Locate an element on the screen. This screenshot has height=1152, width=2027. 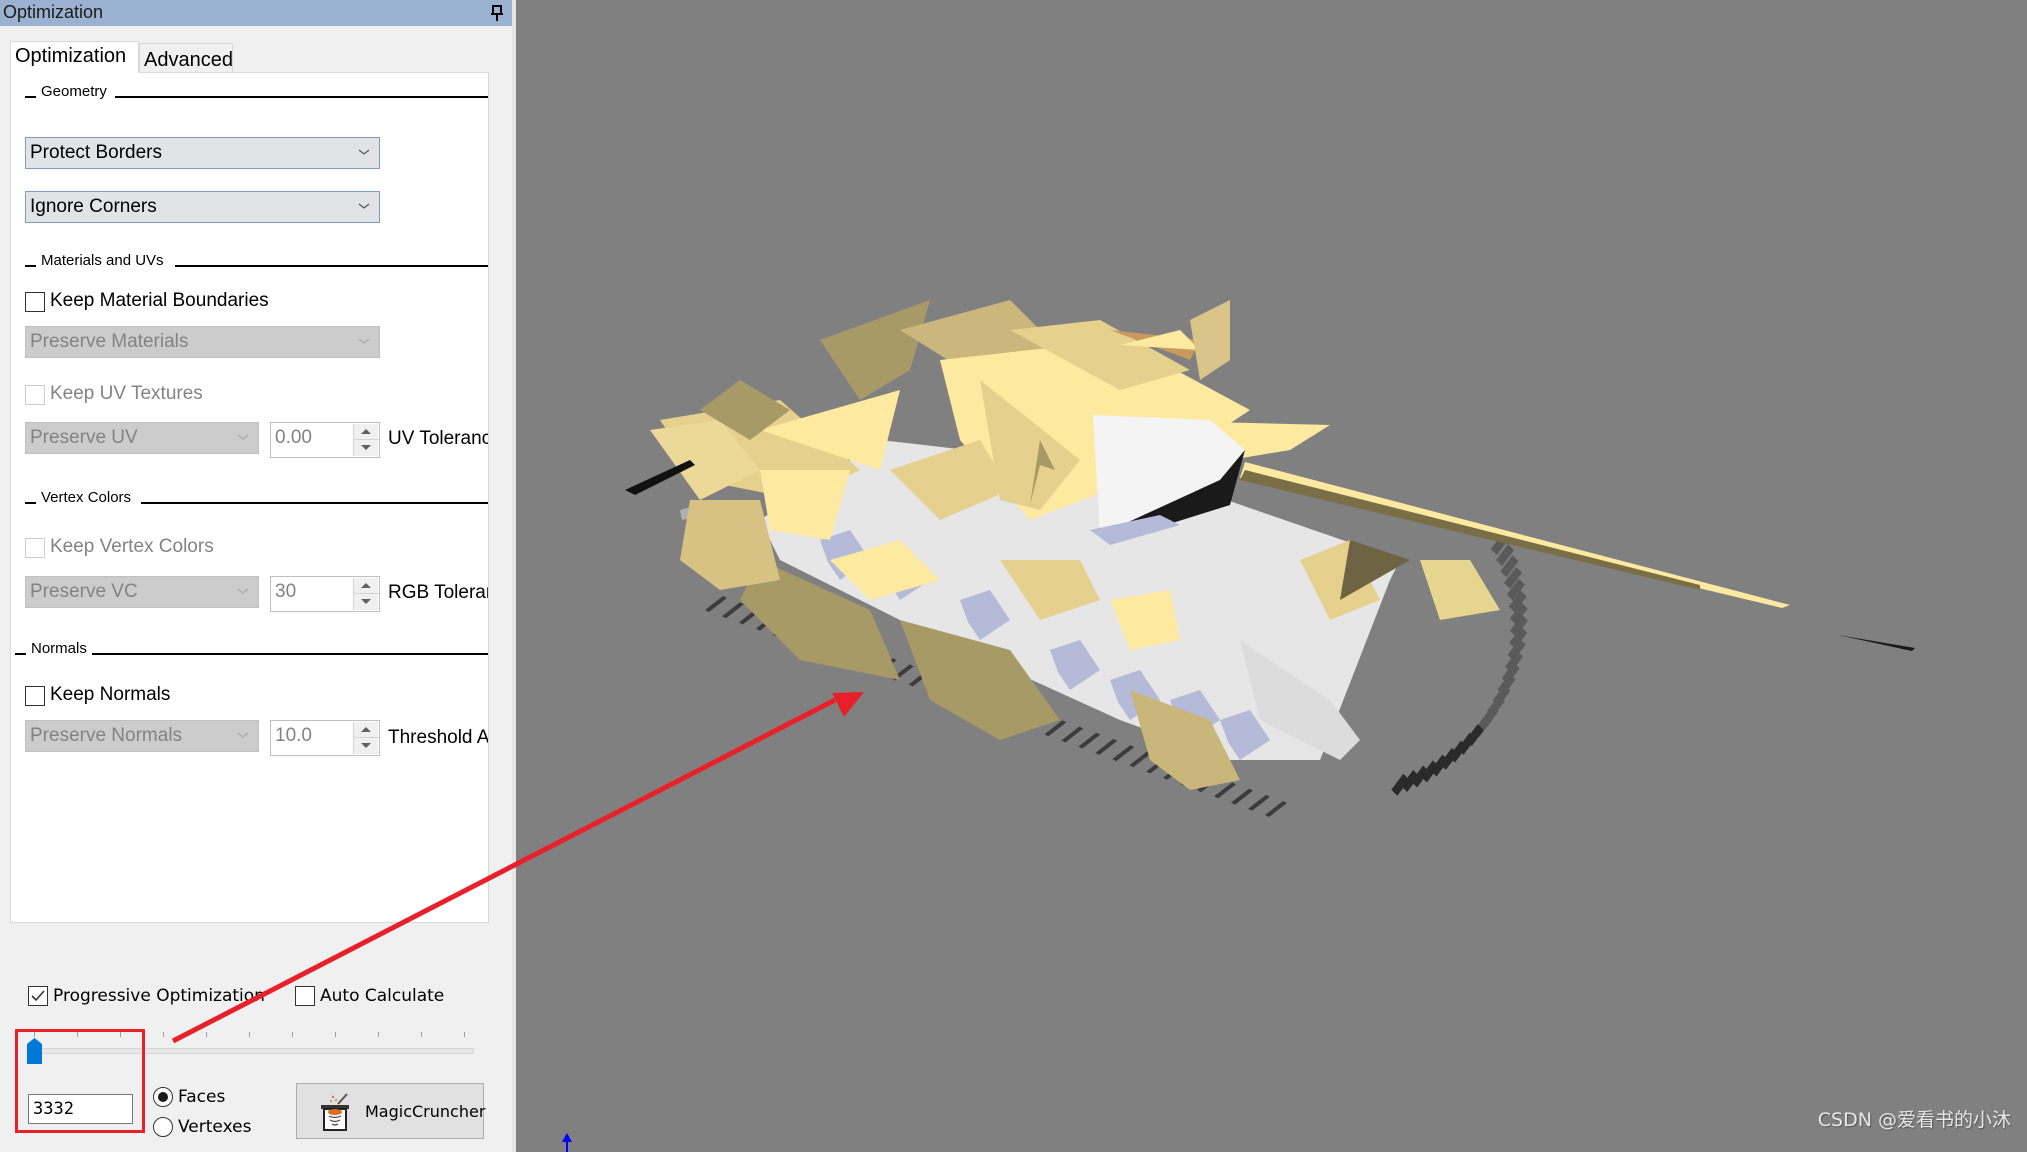
spinner-value: 10.0 is located at coordinates (293, 736).